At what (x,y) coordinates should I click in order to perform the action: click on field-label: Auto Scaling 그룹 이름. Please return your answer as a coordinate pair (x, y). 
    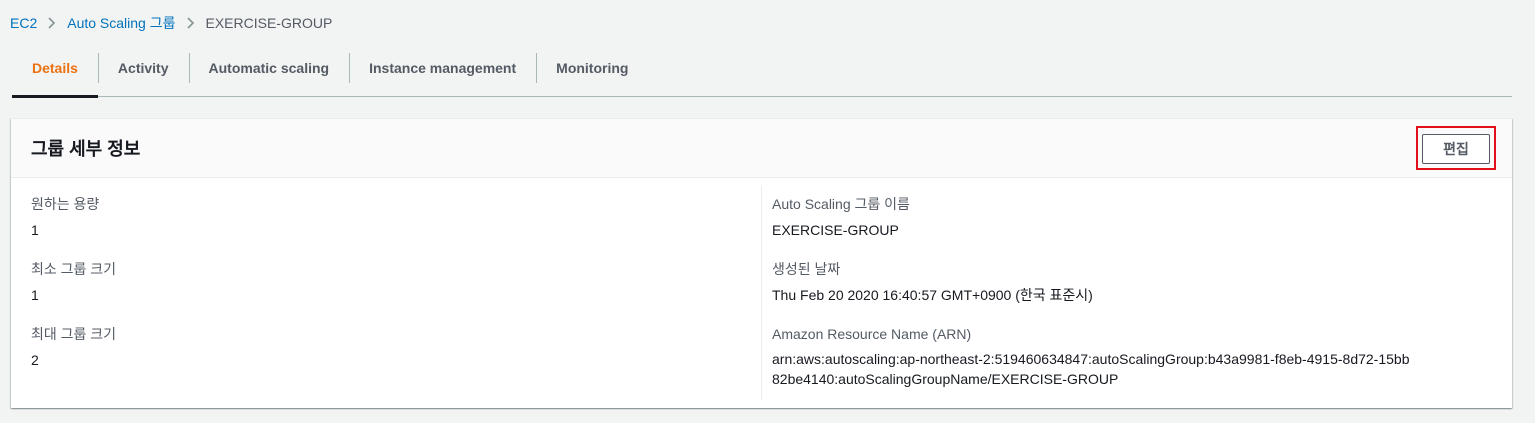
    Looking at the image, I should click on (841, 204).